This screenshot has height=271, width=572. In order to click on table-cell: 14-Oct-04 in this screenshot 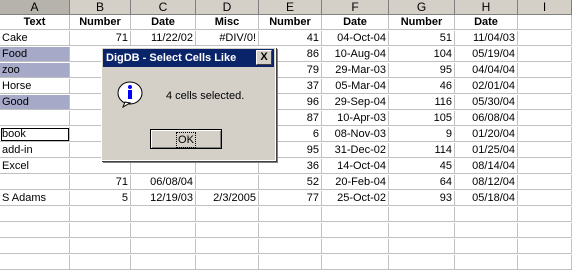, I will do `click(355, 166)`.